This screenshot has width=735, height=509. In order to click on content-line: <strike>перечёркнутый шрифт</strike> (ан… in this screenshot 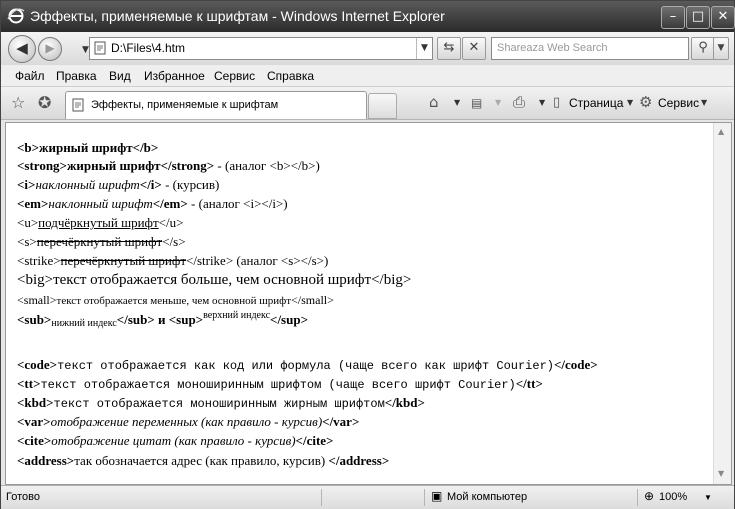, I will do `click(173, 260)`.